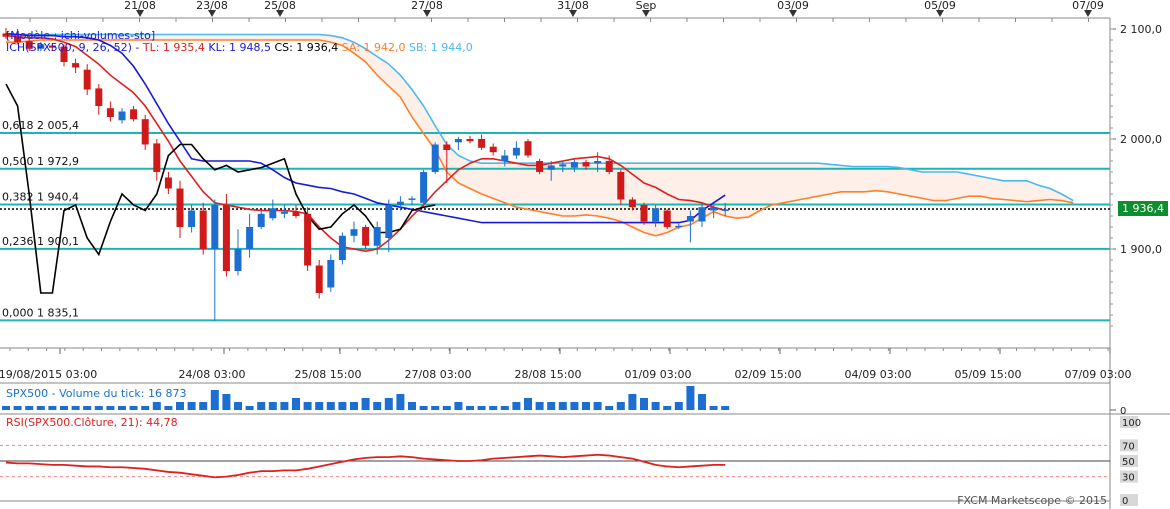 This screenshot has width=1170, height=509. I want to click on fib-label: 0,000 1 835,1, so click(40, 312).